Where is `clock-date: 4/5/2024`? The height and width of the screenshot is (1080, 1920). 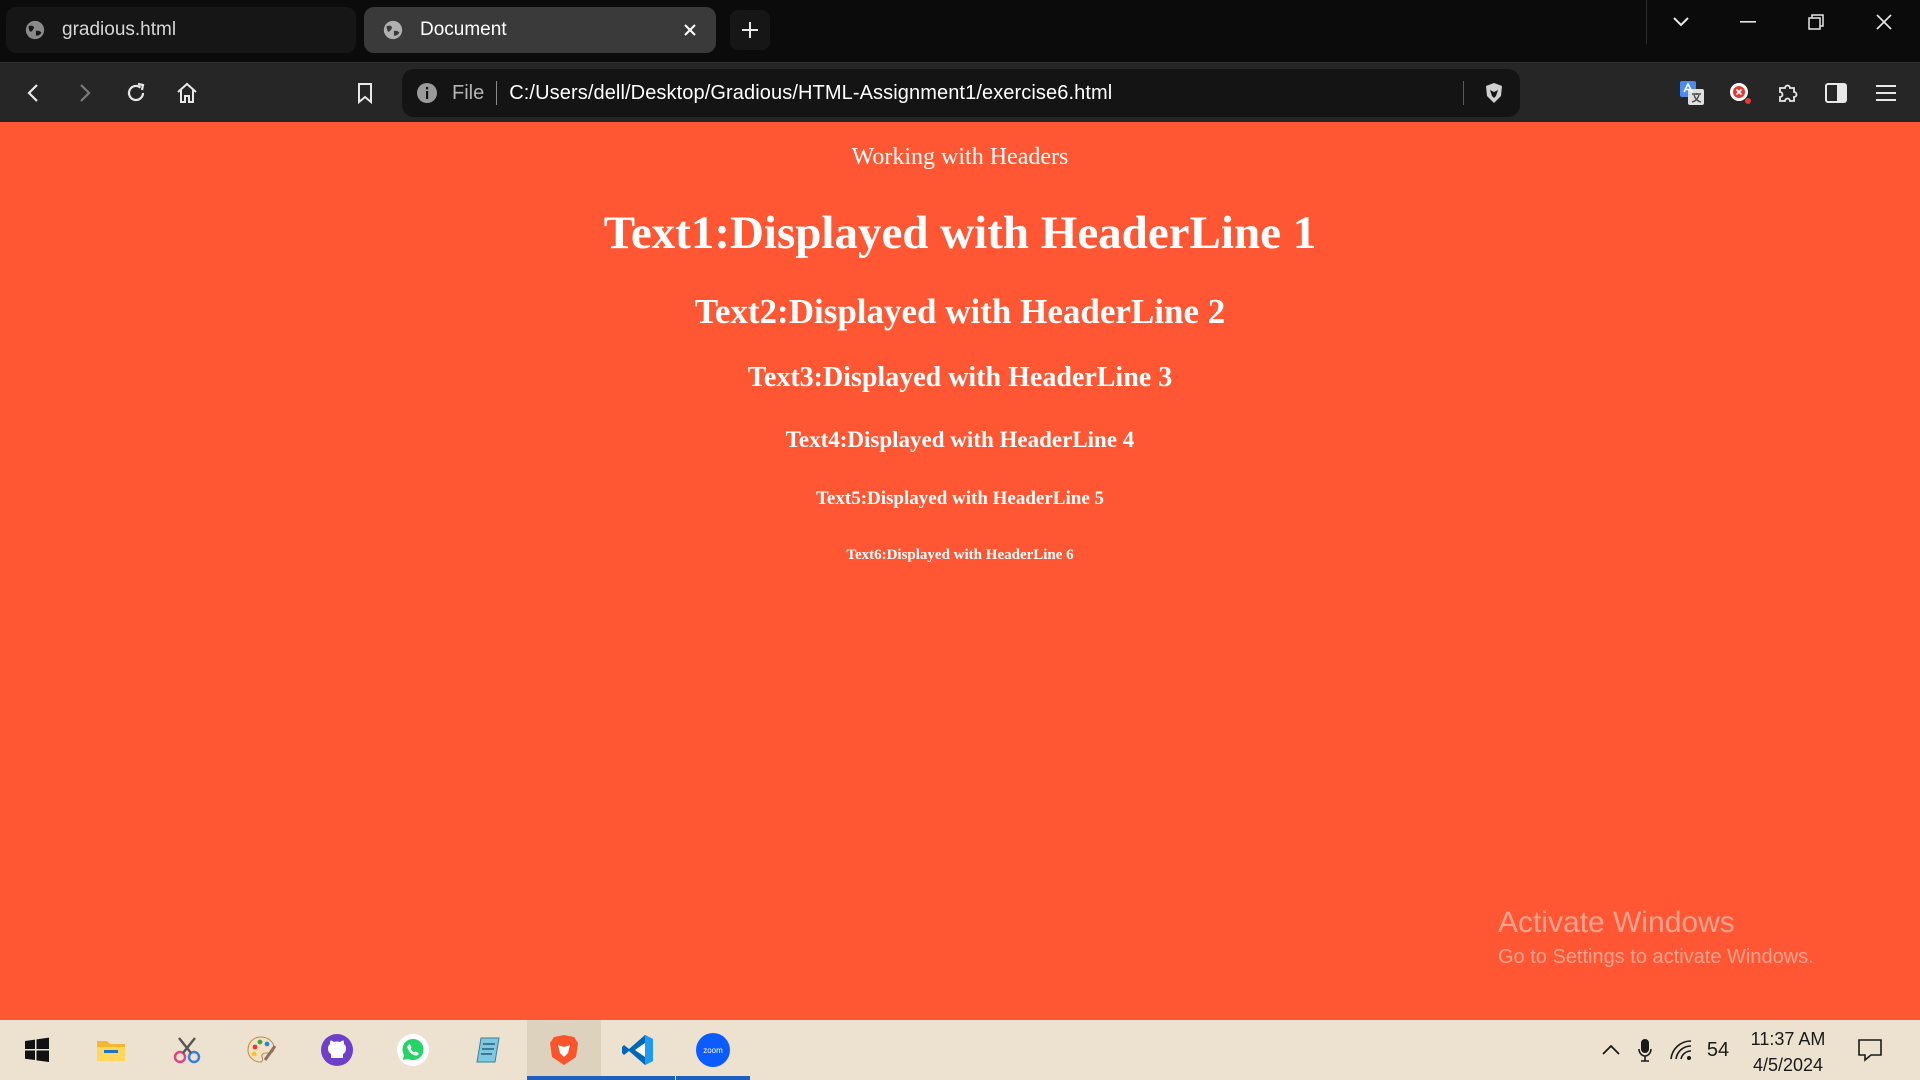
clock-date: 4/5/2024 is located at coordinates (1788, 1065).